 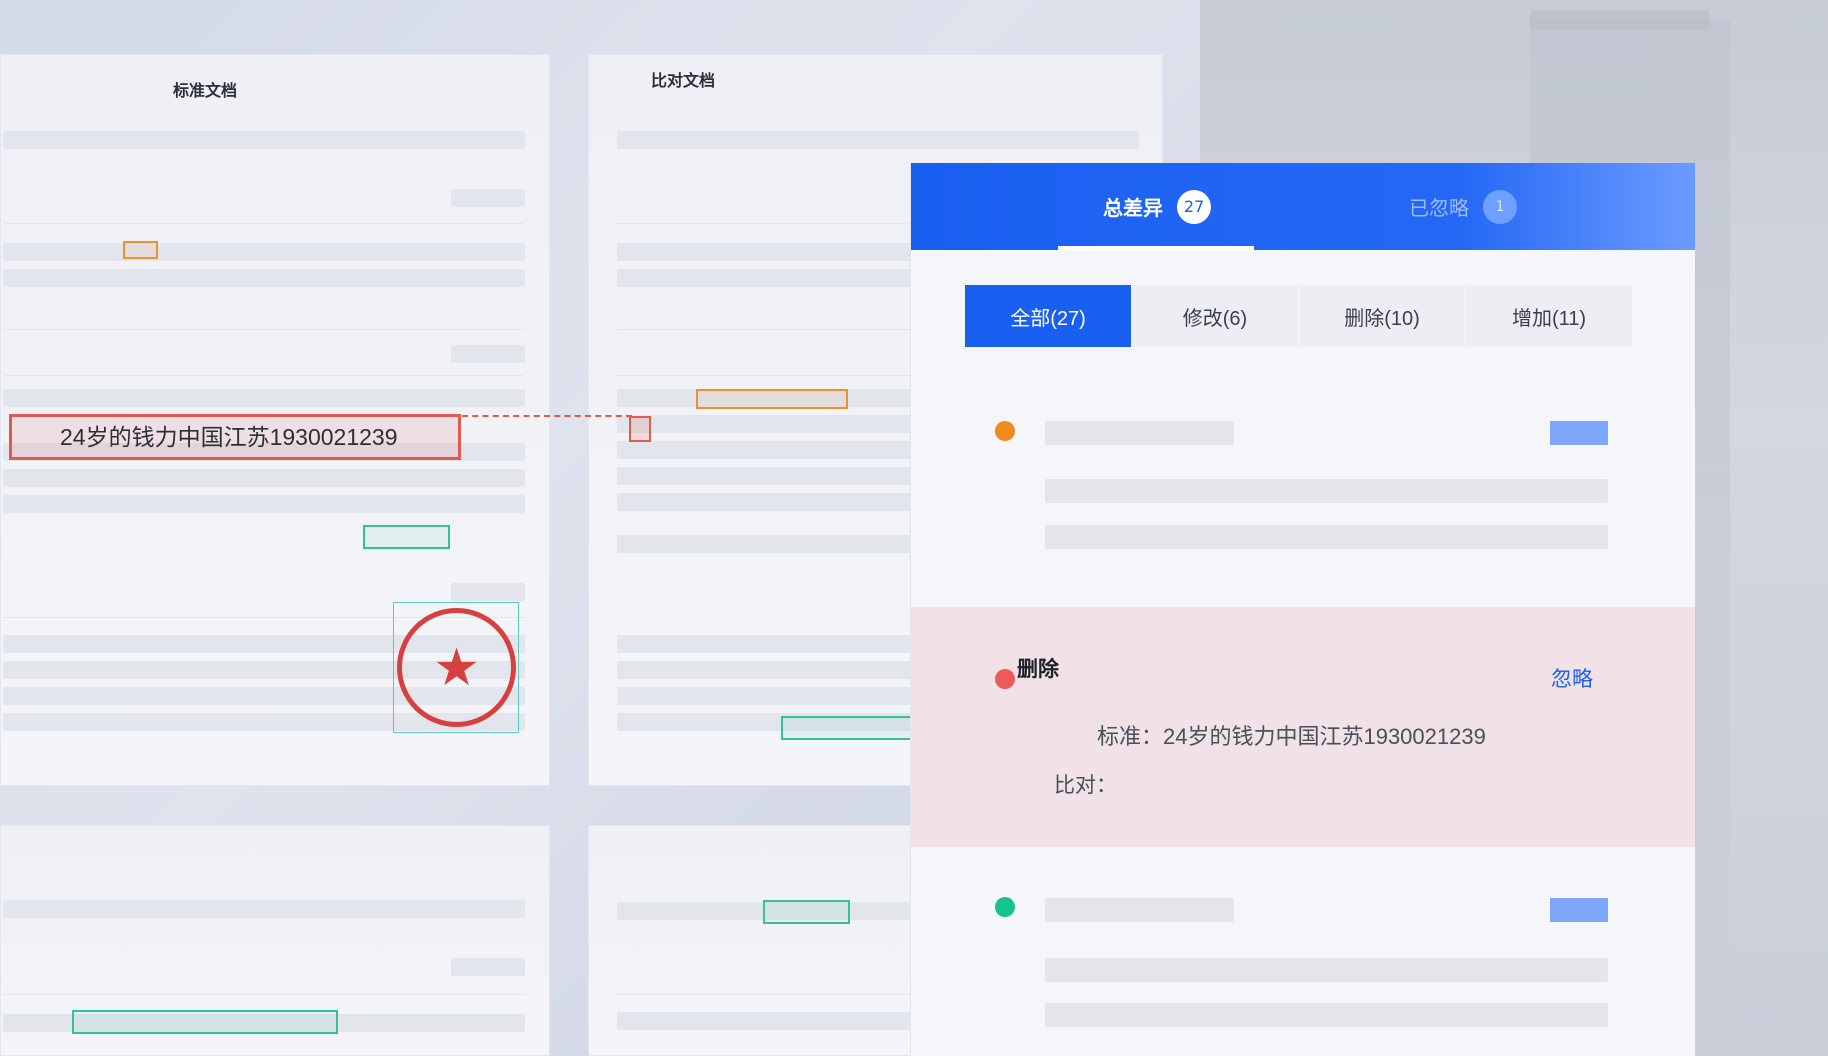 I want to click on ignore-button: 忽略, so click(x=1572, y=678).